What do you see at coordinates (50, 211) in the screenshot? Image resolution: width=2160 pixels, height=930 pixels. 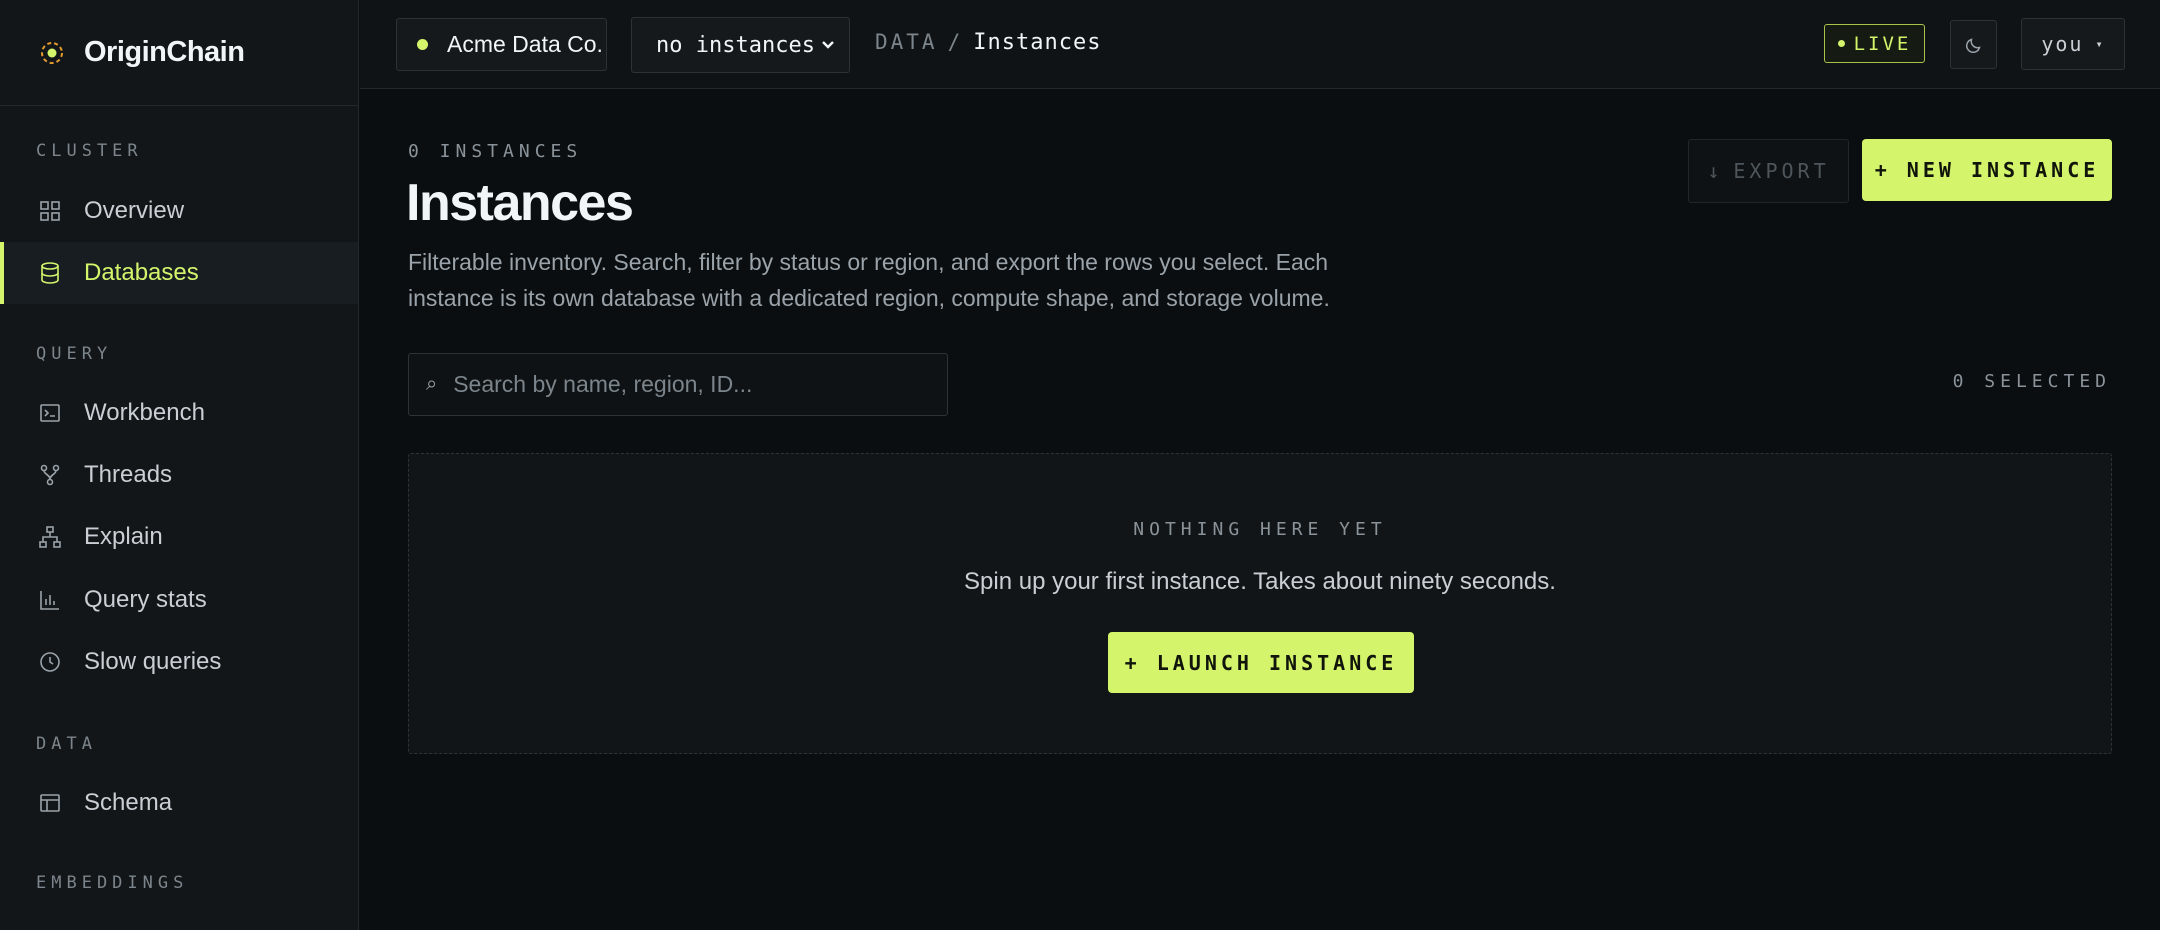 I see `grid-icon` at bounding box center [50, 211].